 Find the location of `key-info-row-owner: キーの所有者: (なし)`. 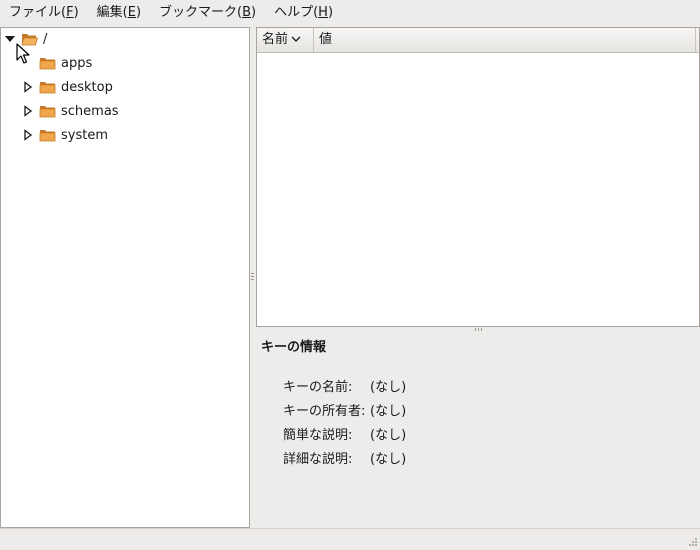

key-info-row-owner: キーの所有者: (なし) is located at coordinates (344, 410).